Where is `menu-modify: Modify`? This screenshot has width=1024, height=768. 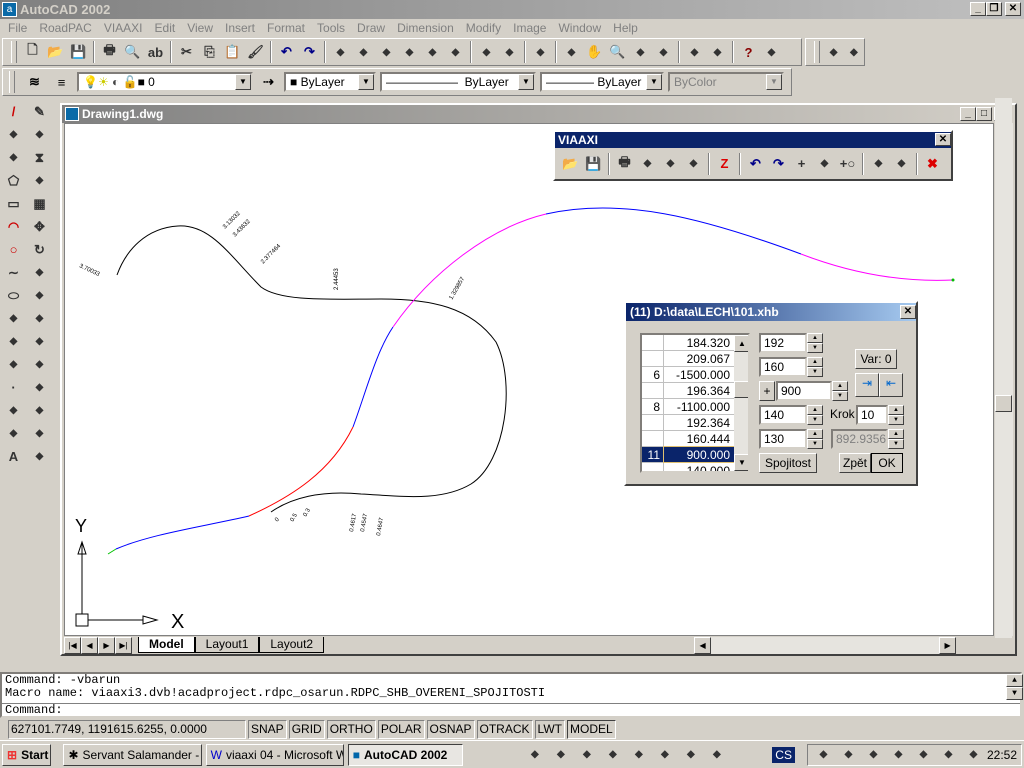 menu-modify: Modify is located at coordinates (483, 28).